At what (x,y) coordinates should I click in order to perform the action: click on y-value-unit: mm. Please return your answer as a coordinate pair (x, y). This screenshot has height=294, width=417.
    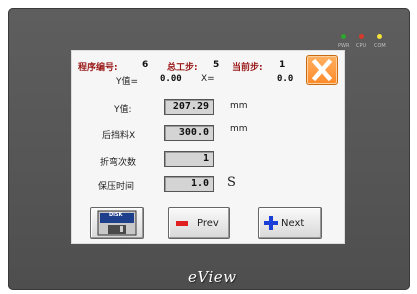
    Looking at the image, I should click on (239, 106).